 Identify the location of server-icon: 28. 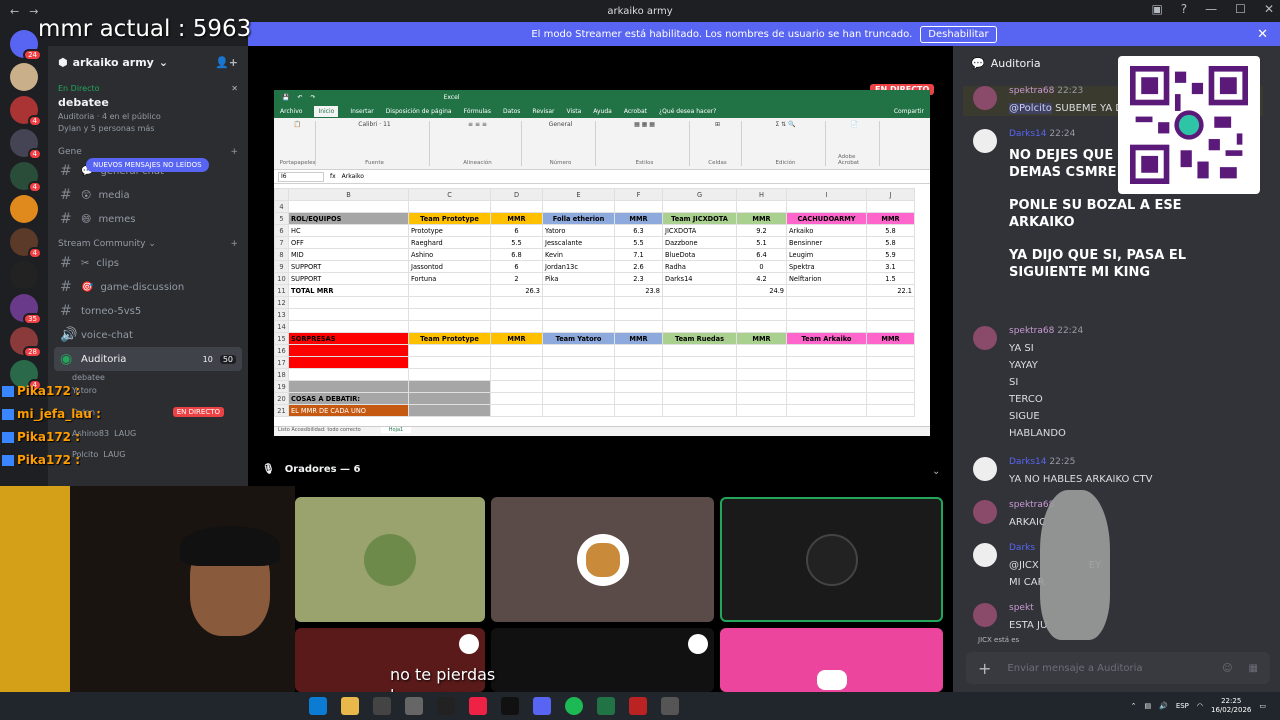
(26, 342).